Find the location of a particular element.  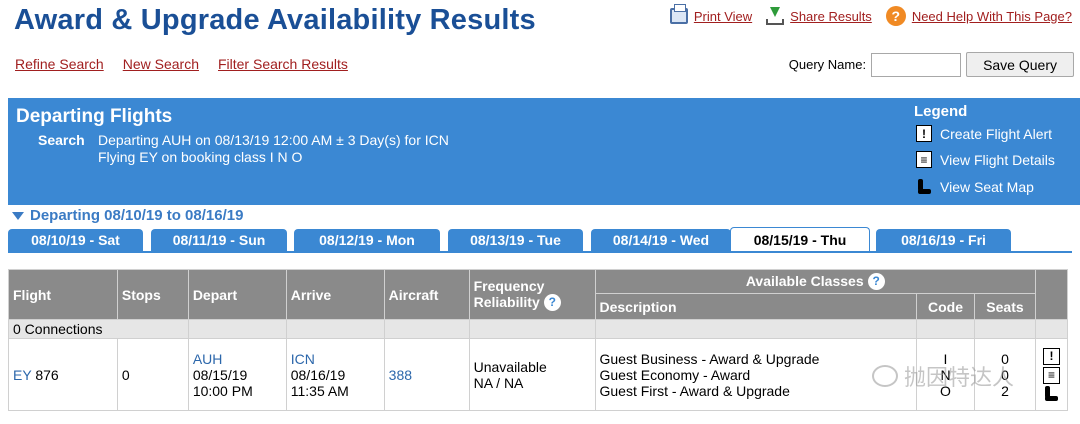

reliability-value: NA / NA is located at coordinates (498, 382).